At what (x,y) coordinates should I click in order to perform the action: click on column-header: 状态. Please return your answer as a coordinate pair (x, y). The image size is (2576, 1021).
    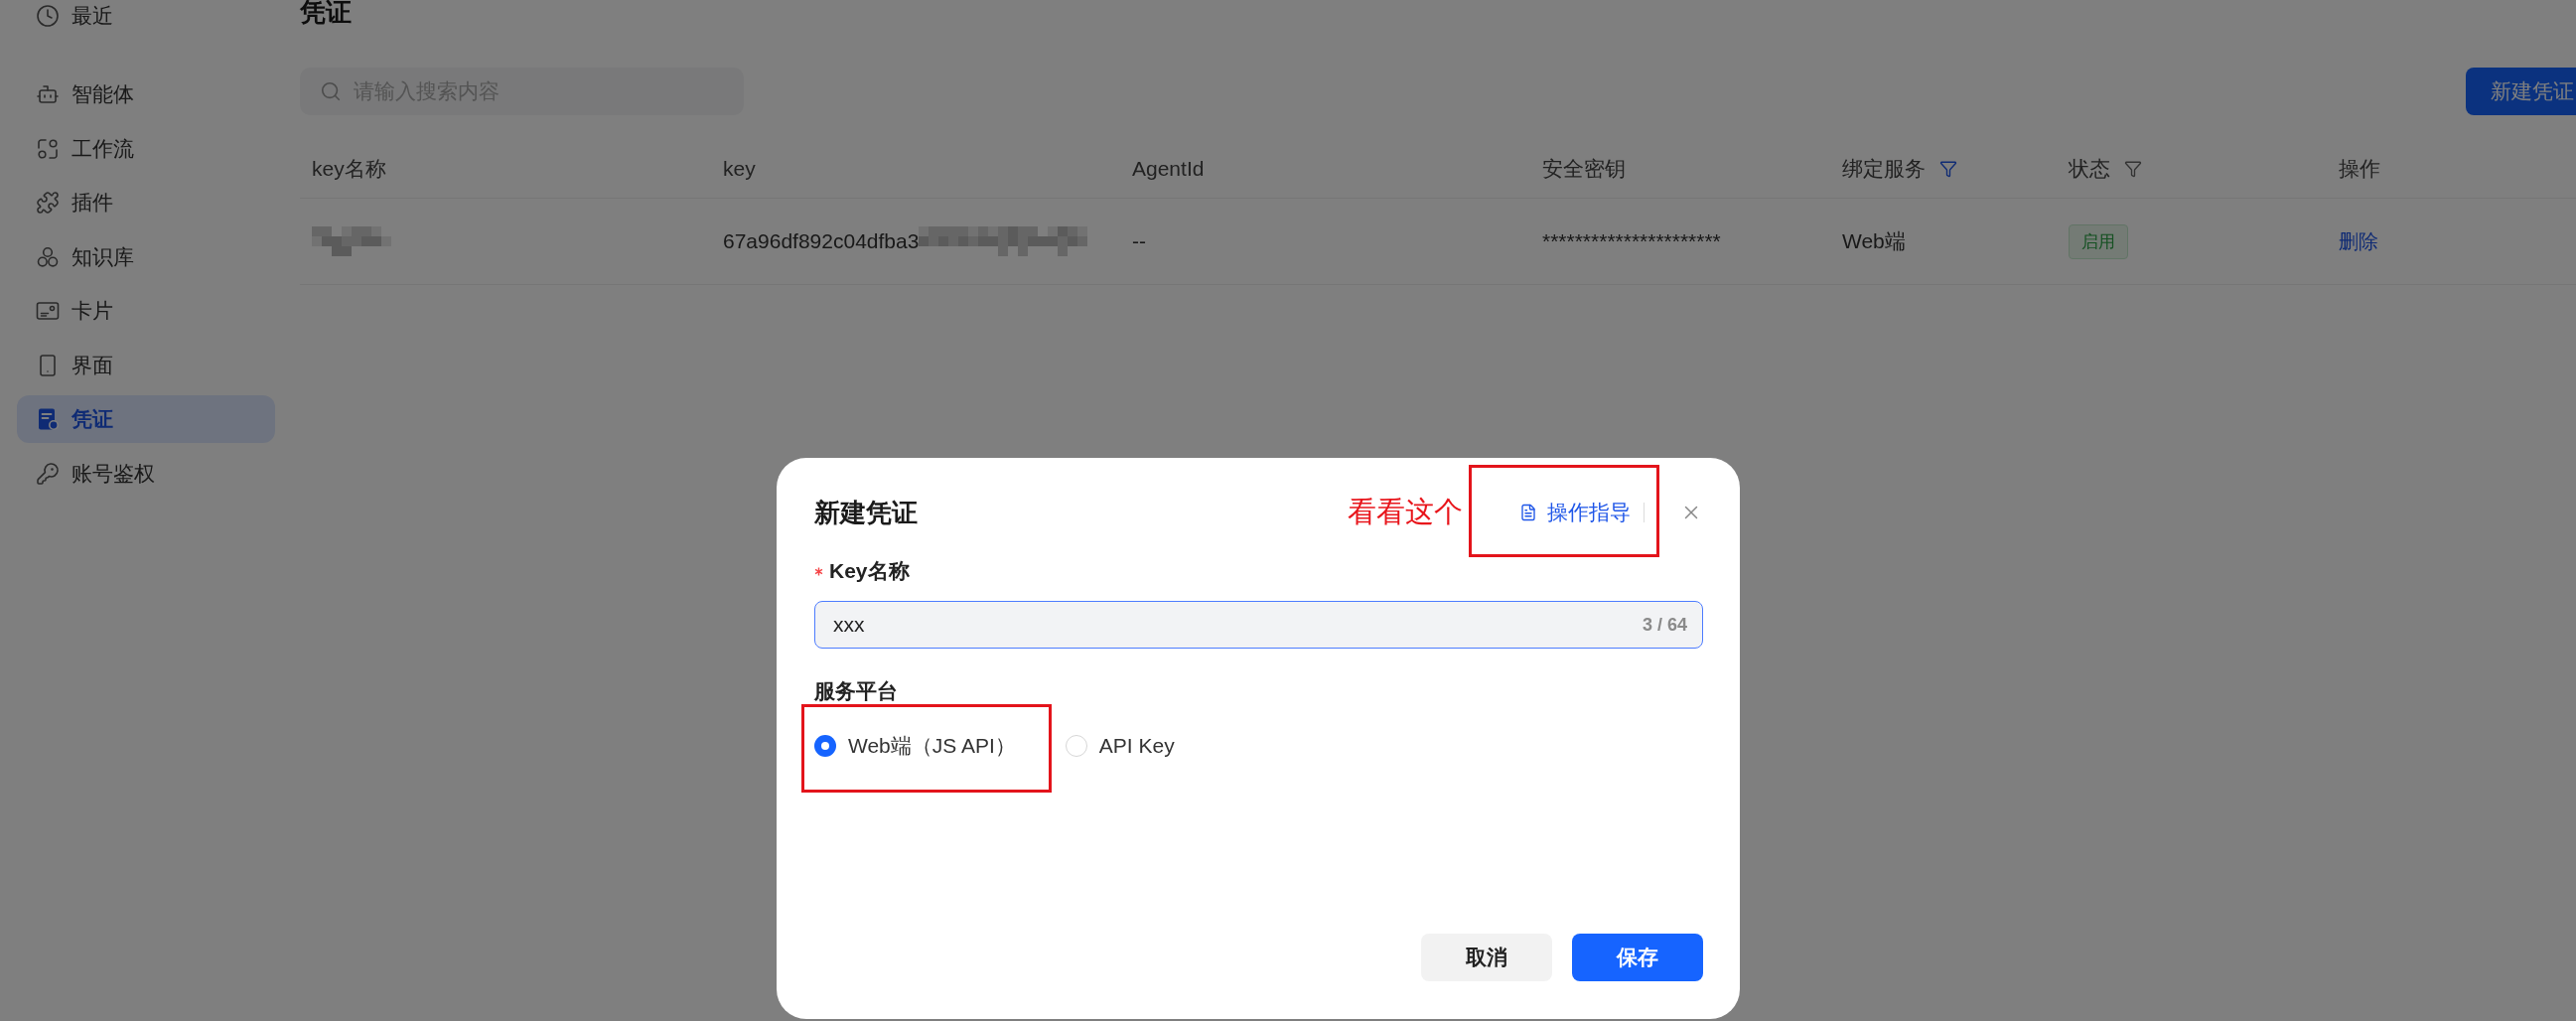
    Looking at the image, I should click on (2089, 169).